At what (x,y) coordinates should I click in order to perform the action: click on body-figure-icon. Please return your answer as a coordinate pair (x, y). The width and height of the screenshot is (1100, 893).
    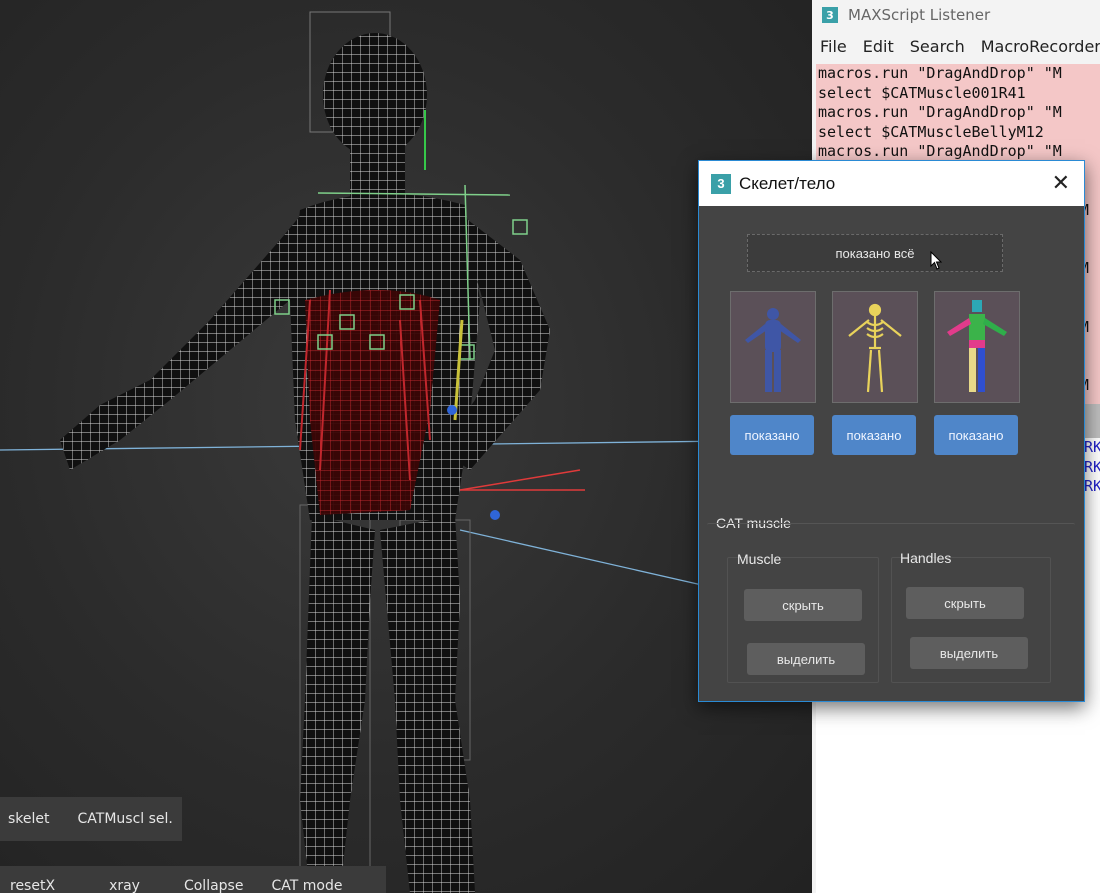
    Looking at the image, I should click on (773, 347).